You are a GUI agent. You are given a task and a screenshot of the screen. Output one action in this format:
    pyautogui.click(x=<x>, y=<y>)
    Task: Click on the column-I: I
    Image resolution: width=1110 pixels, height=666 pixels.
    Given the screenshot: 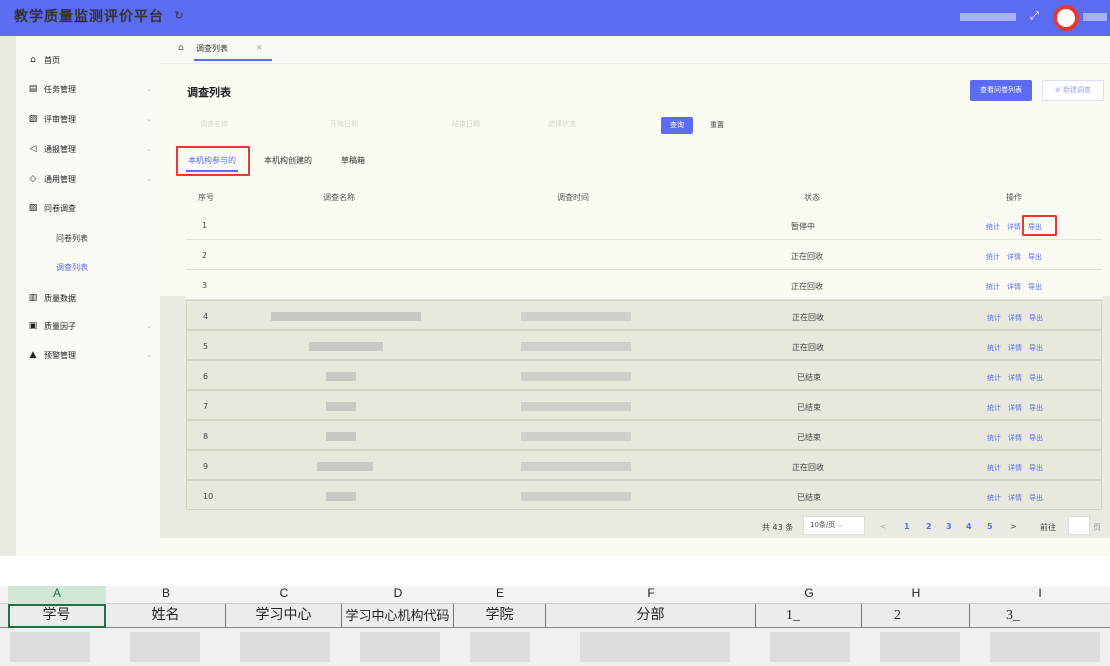 What is the action you would take?
    pyautogui.click(x=1040, y=595)
    